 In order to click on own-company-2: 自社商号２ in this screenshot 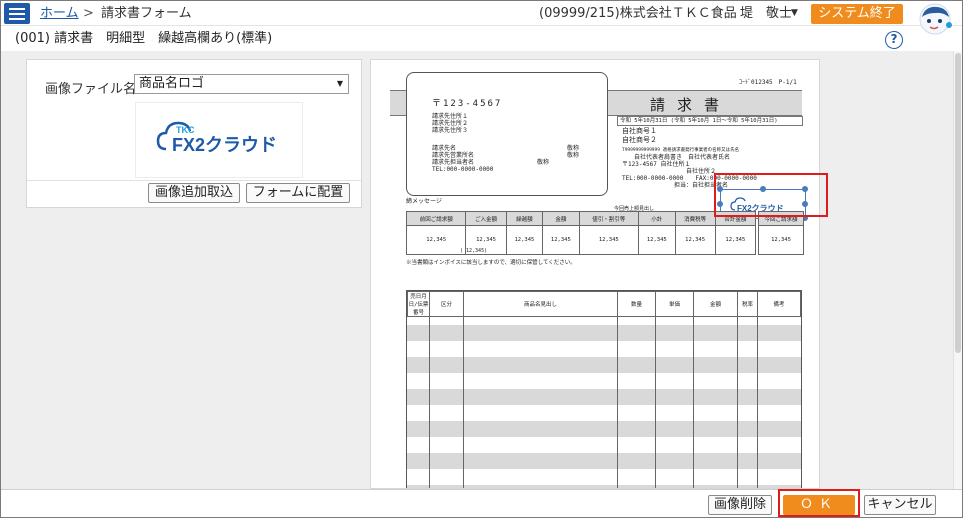, I will do `click(639, 140)`.